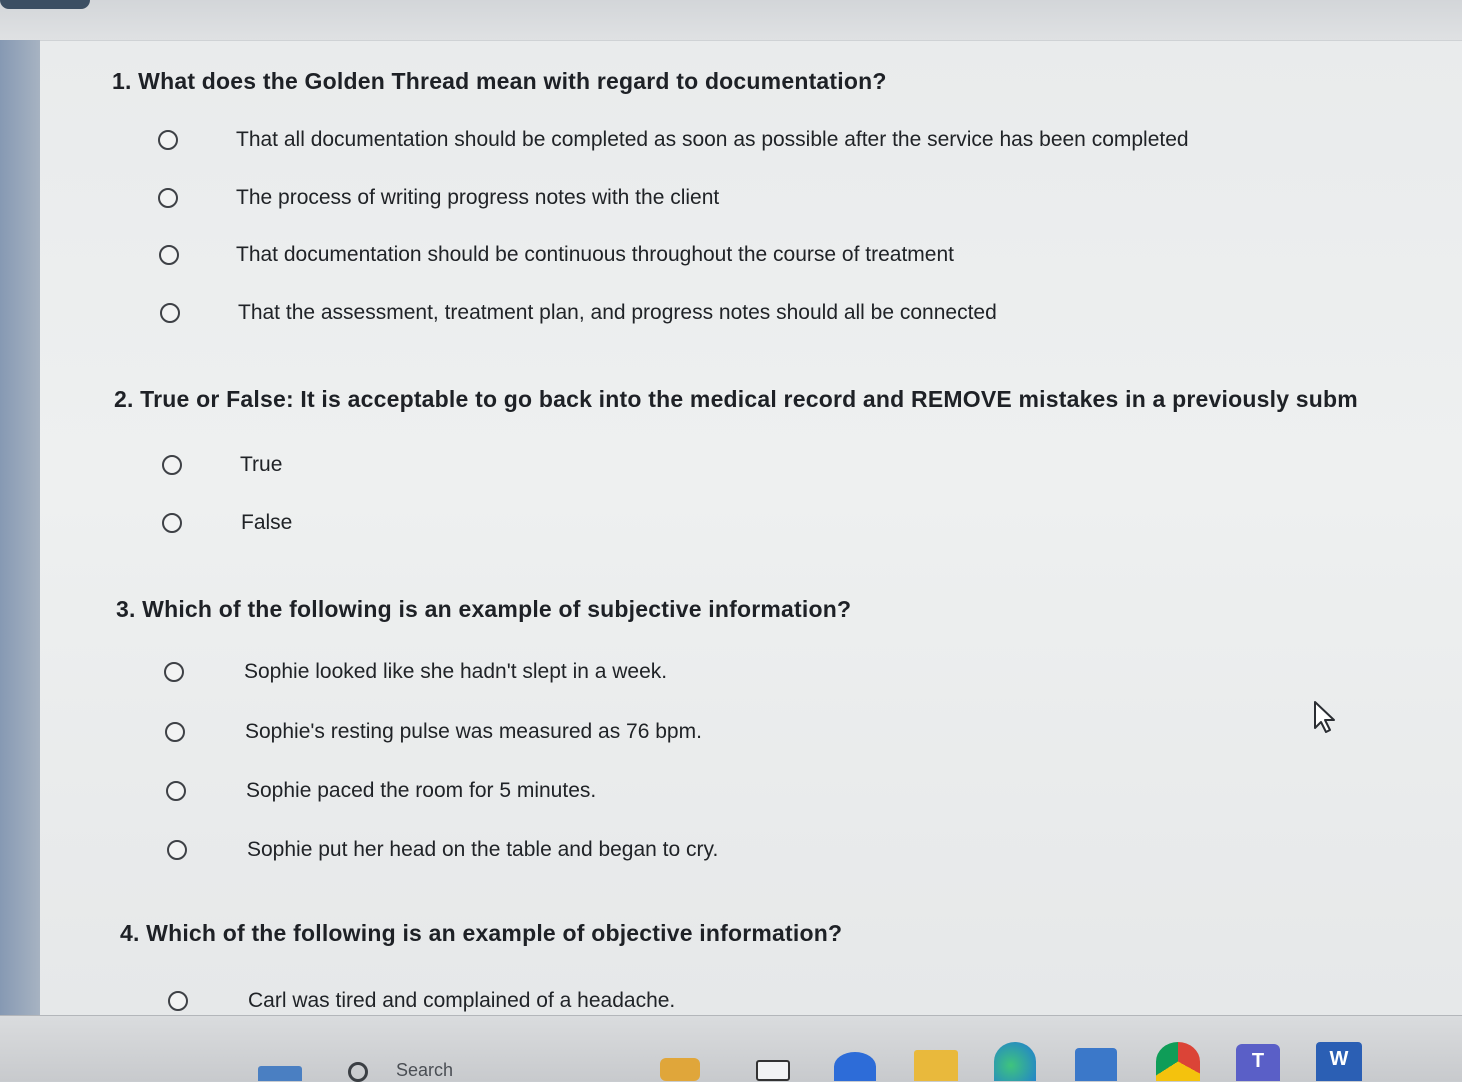 The width and height of the screenshot is (1462, 1082). What do you see at coordinates (227, 523) in the screenshot?
I see `question-2-option-false: False` at bounding box center [227, 523].